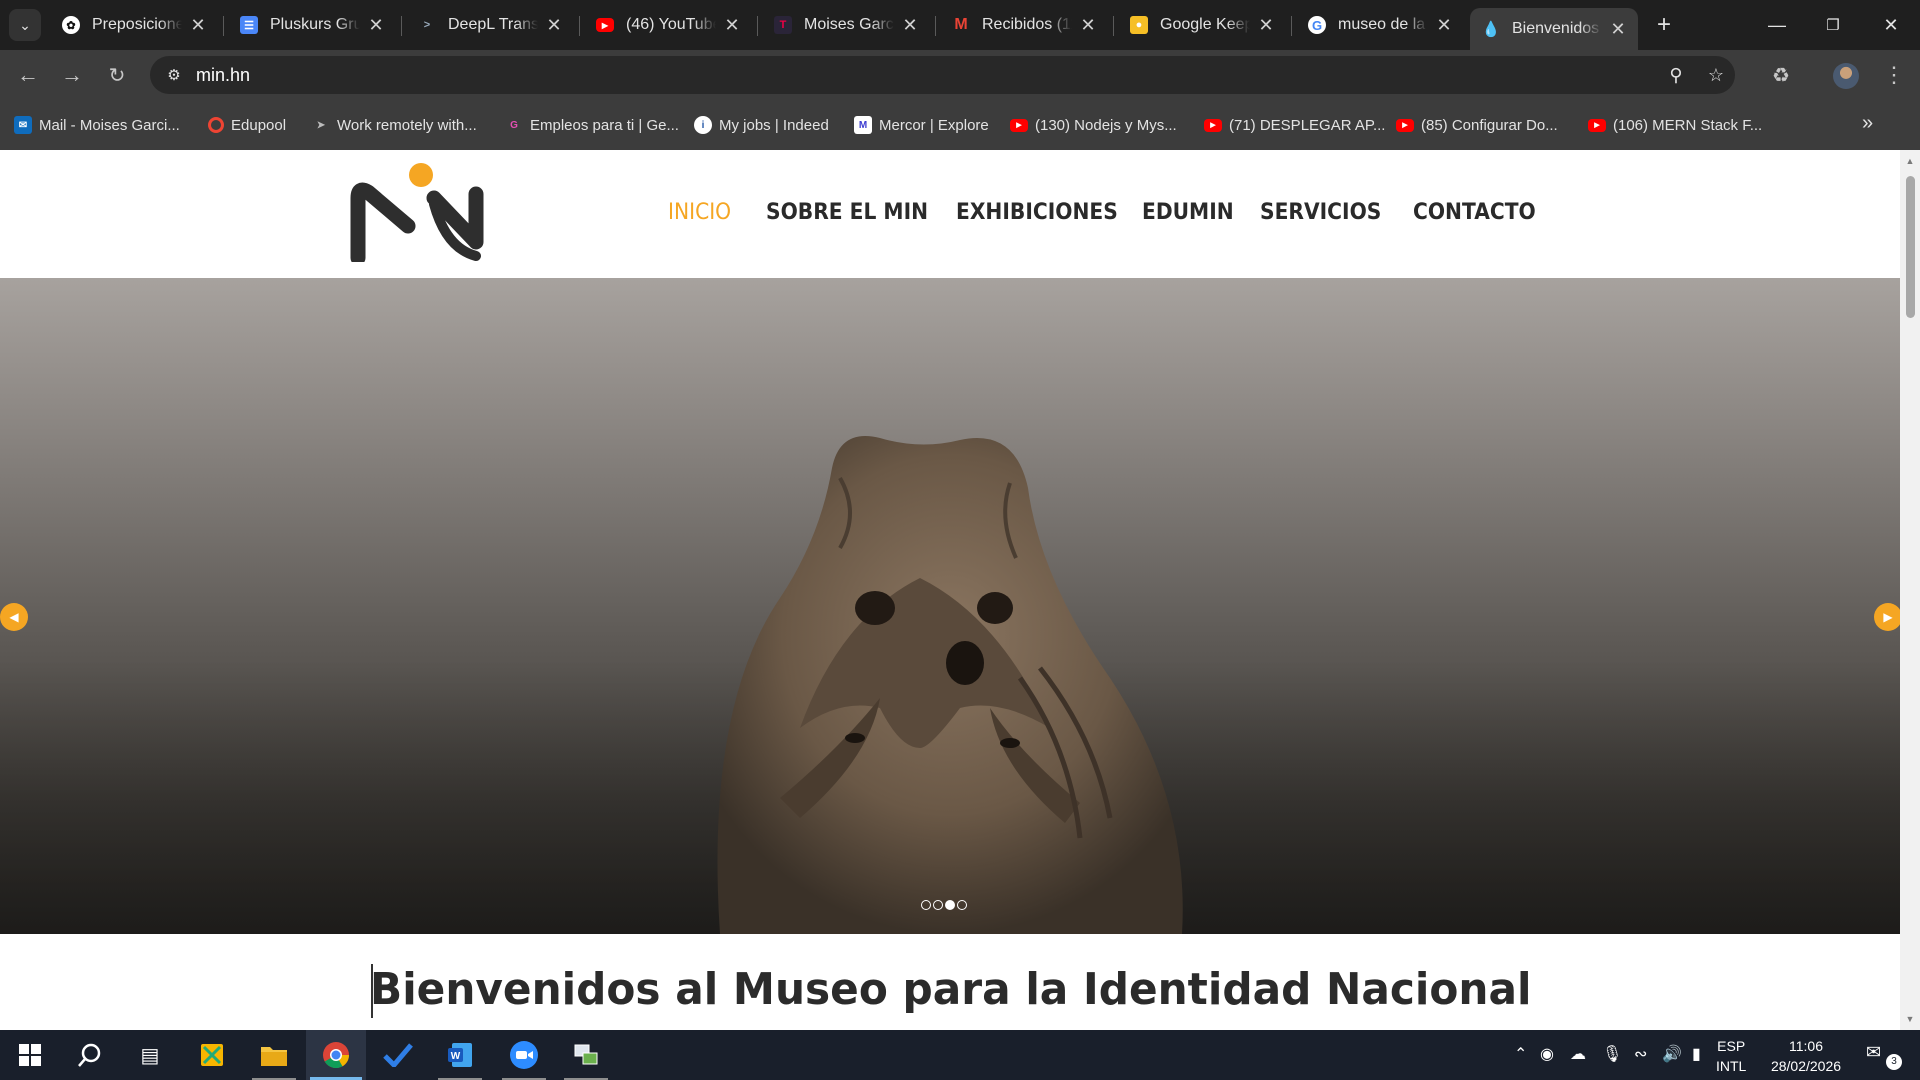 Image resolution: width=1920 pixels, height=1080 pixels. I want to click on window-close-button: ✕, so click(1891, 25).